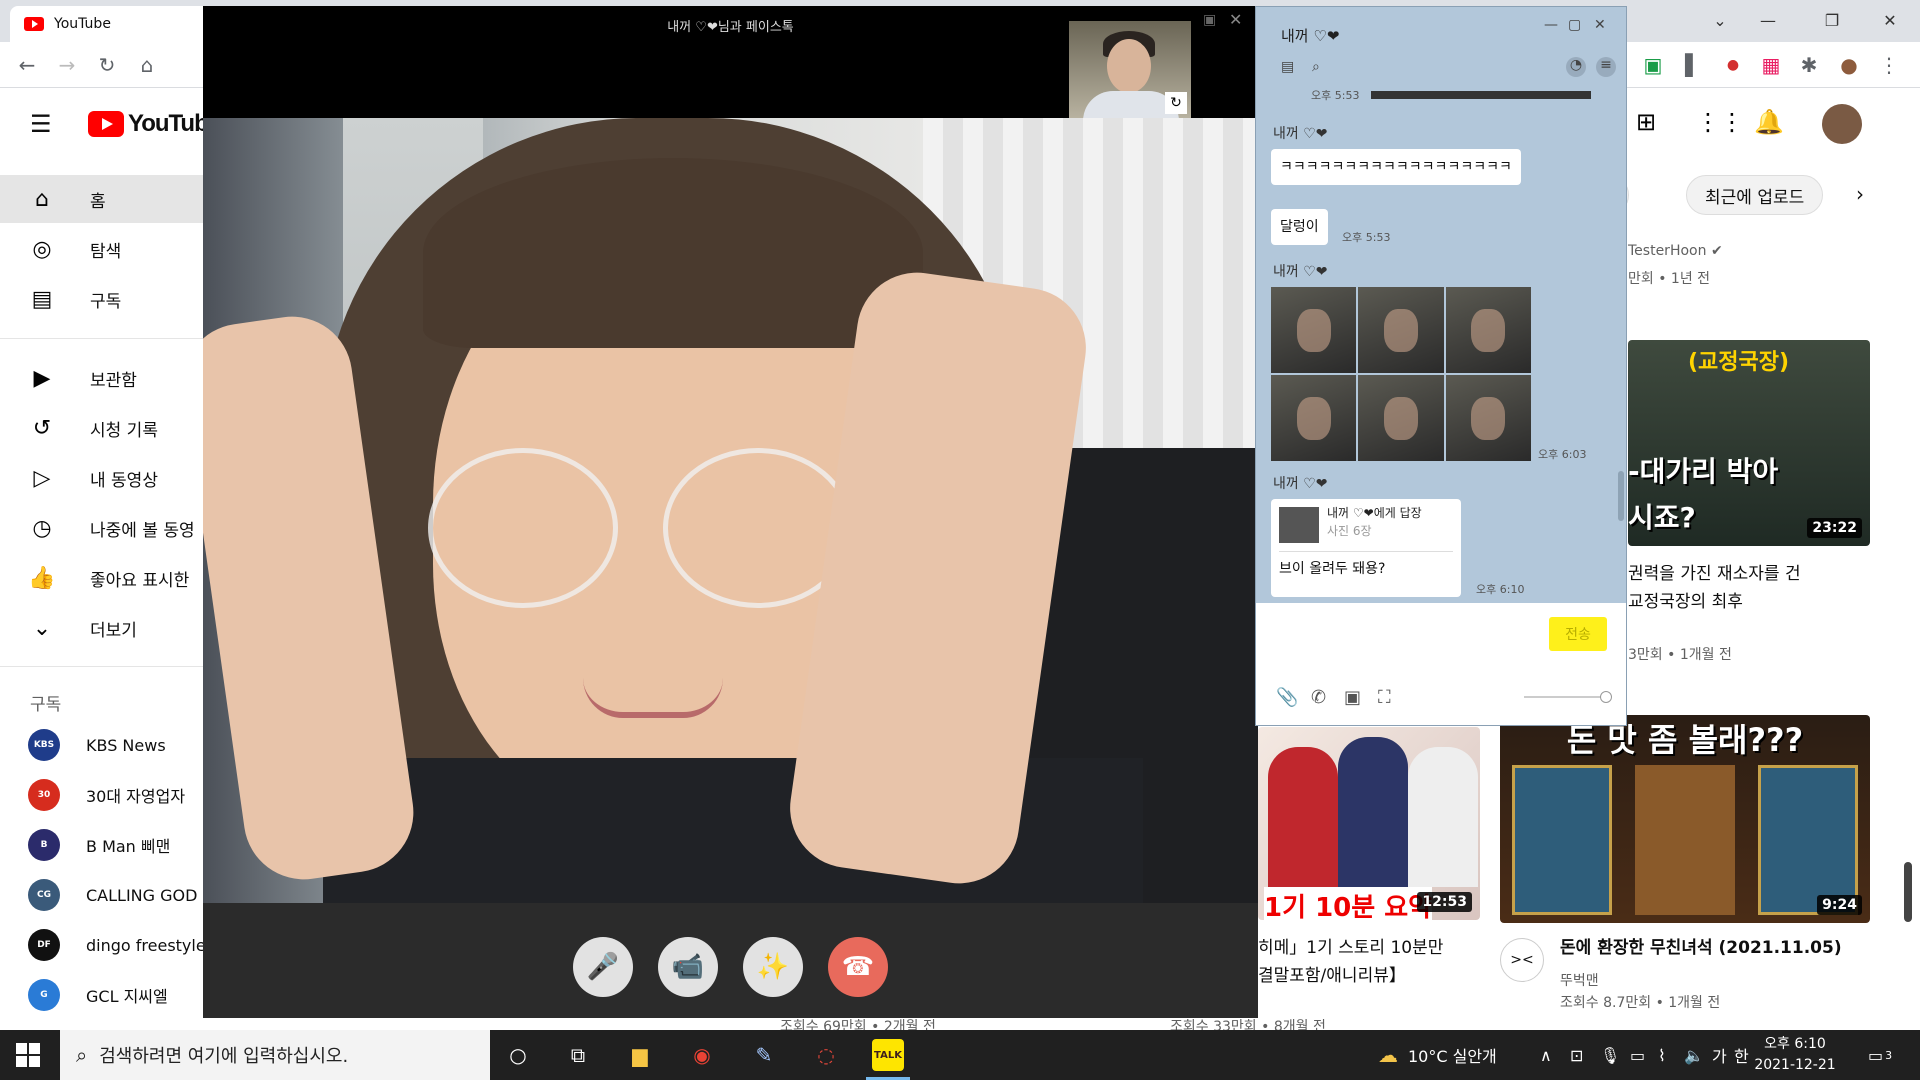  Describe the element at coordinates (147, 65) in the screenshot. I see `home-icon: ⌂` at that location.